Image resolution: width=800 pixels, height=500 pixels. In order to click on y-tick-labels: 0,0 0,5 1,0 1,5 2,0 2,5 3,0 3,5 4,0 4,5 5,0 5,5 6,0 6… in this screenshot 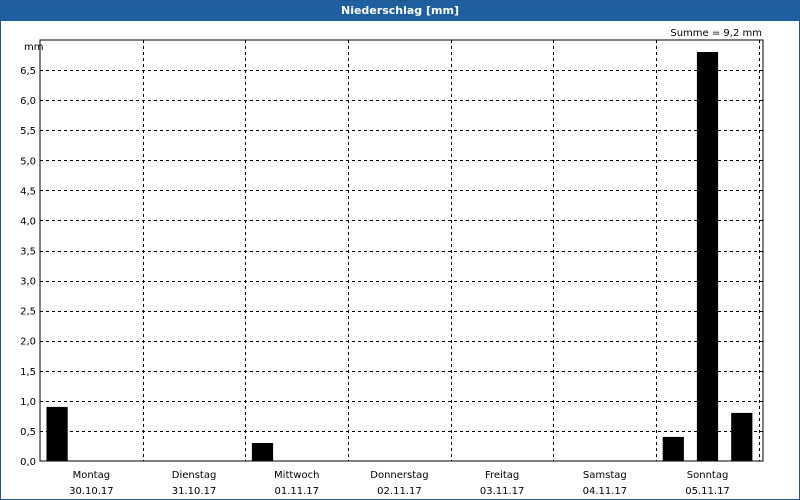, I will do `click(28, 267)`.